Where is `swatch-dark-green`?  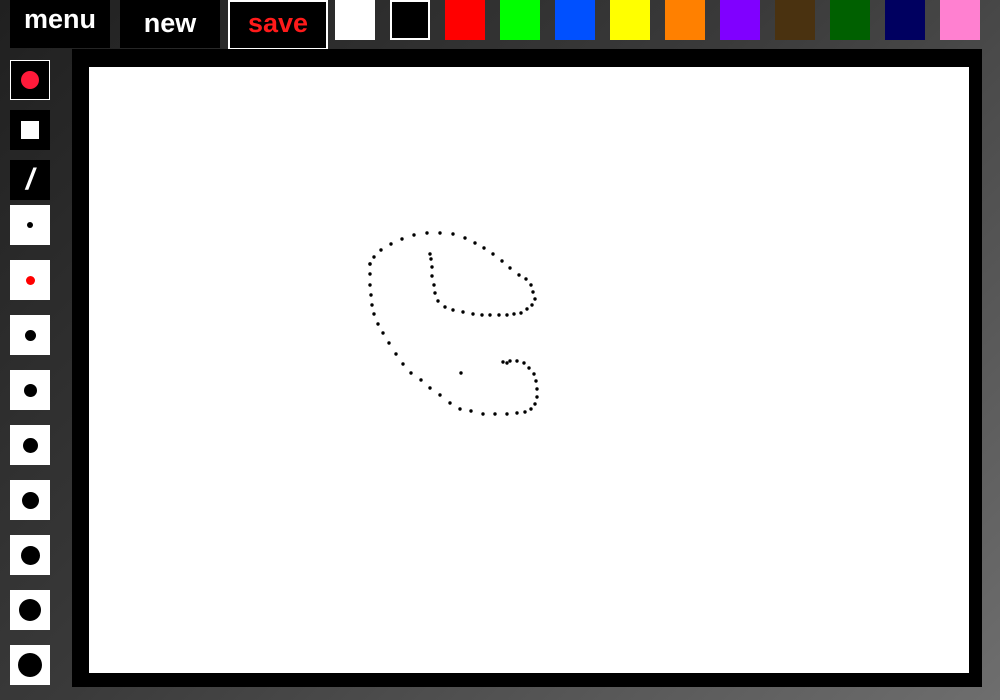 swatch-dark-green is located at coordinates (850, 20).